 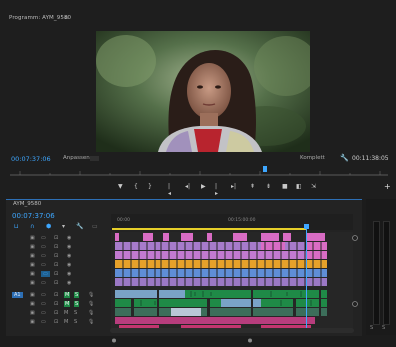 I want to click on ruler-label-mid: 00:15:00:00, so click(x=242, y=220).